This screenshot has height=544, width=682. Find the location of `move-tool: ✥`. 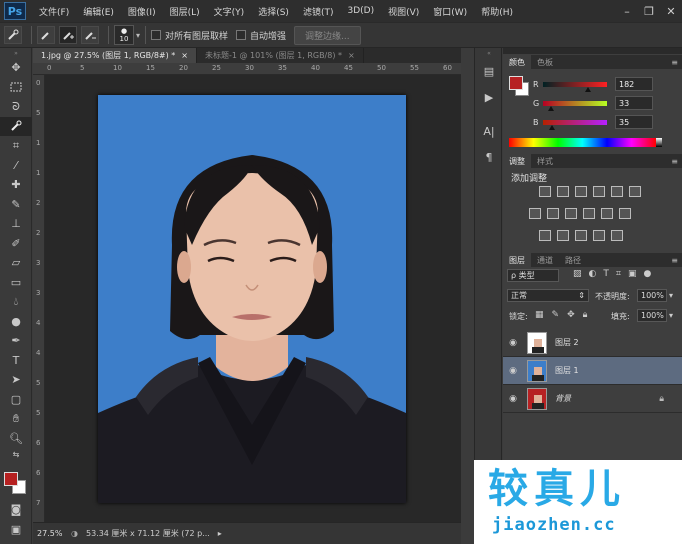

move-tool: ✥ is located at coordinates (16, 68).